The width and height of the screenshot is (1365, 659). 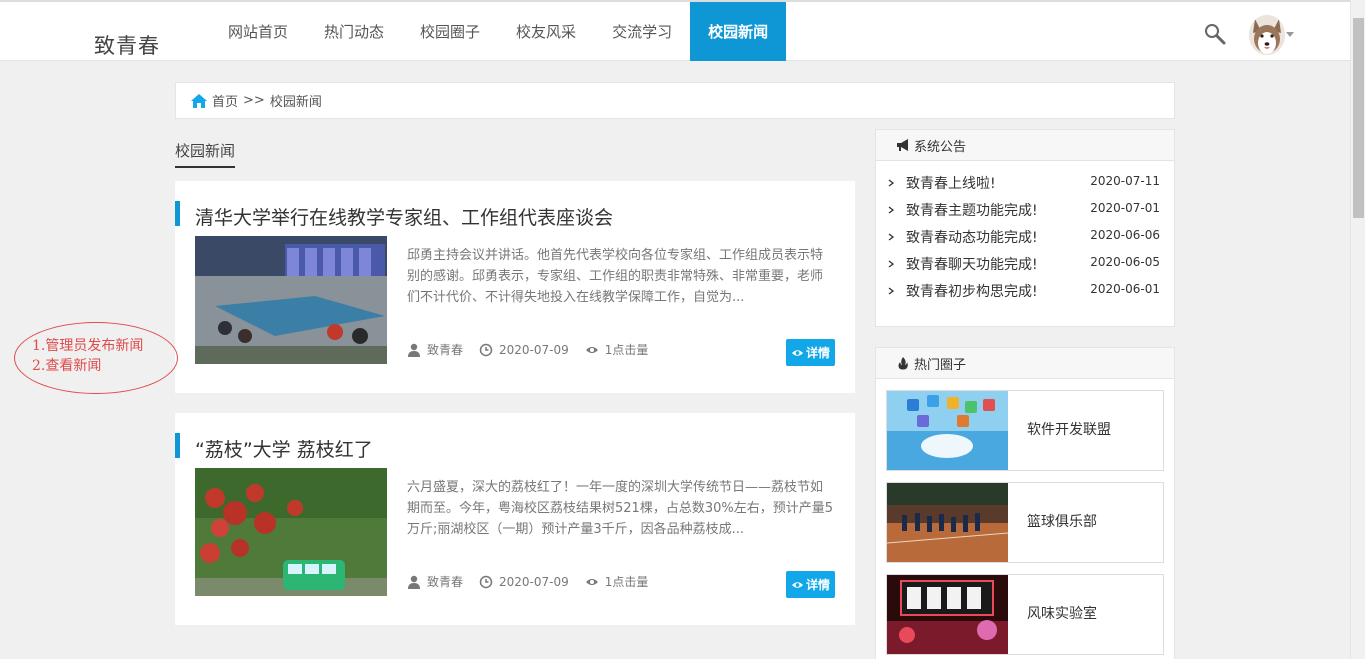 What do you see at coordinates (404, 216) in the screenshot?
I see `news-title: 清华大学举行在线教学专家组、工作组代表座谈会` at bounding box center [404, 216].